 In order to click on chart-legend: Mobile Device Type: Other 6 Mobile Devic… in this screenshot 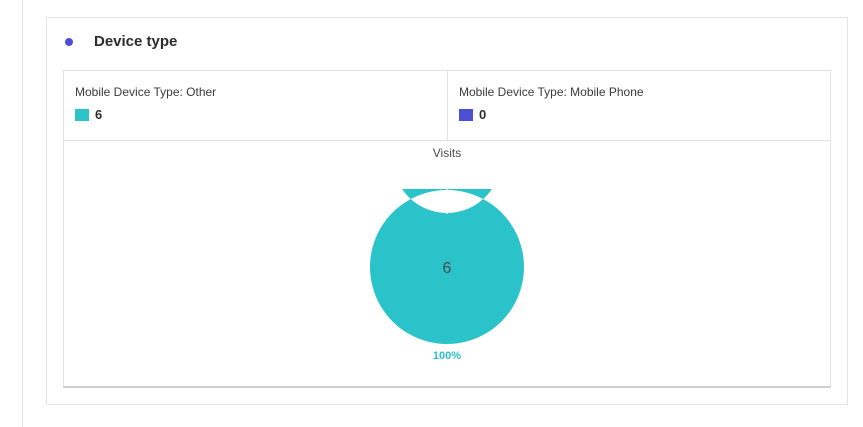, I will do `click(447, 106)`.